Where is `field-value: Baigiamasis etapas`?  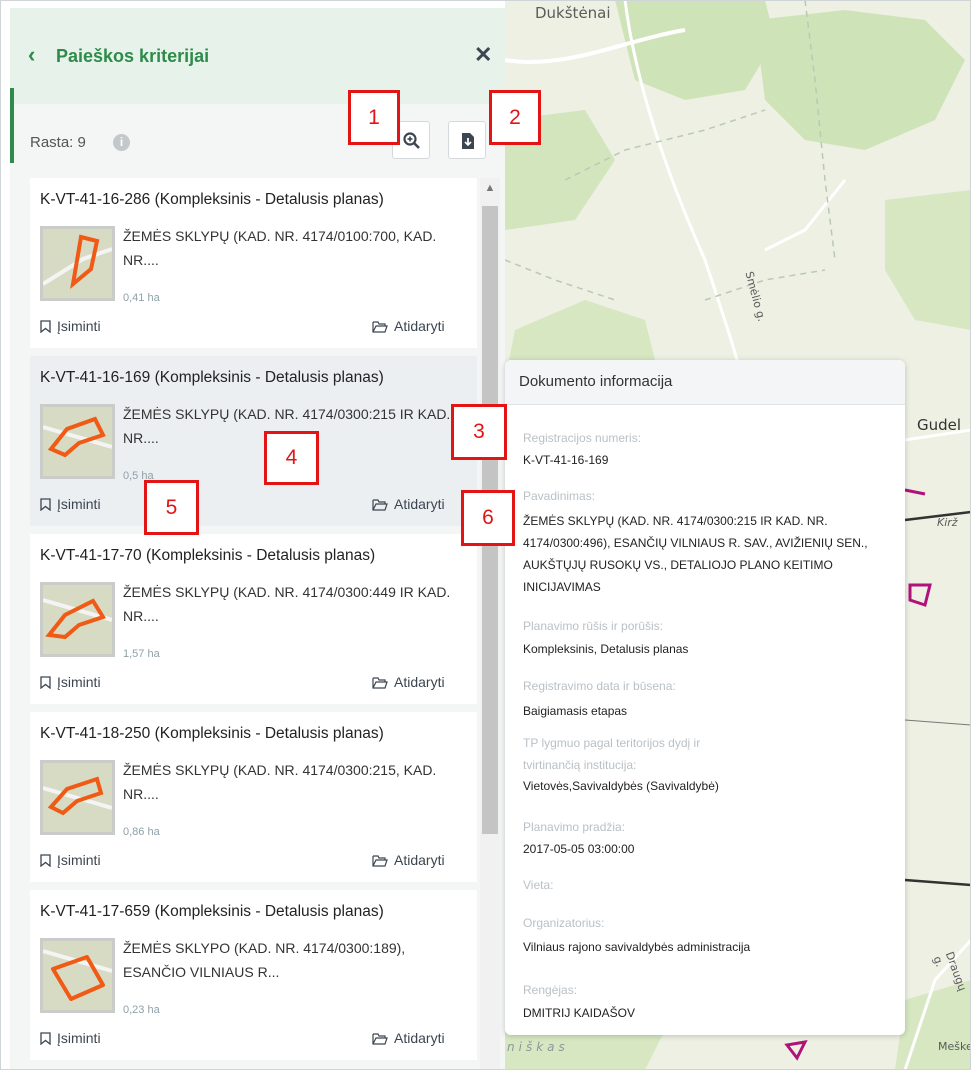
field-value: Baigiamasis etapas is located at coordinates (575, 711).